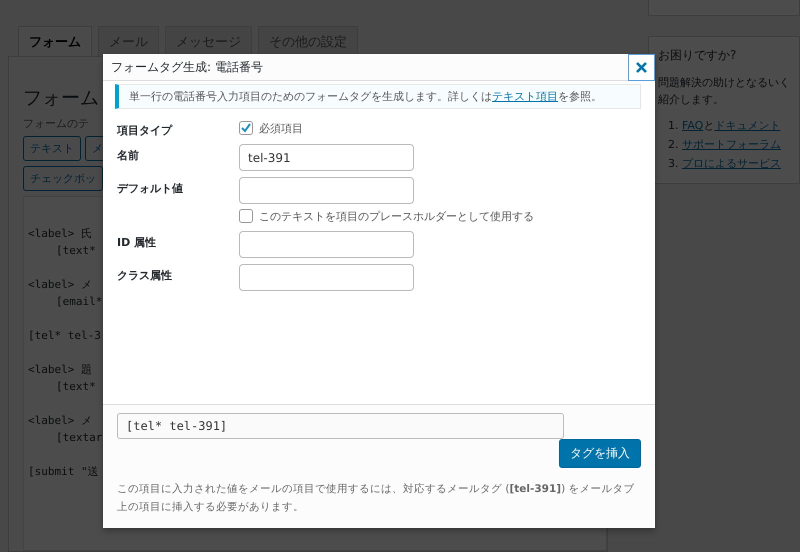 The width and height of the screenshot is (800, 552). I want to click on field-label: クラス属性, so click(144, 275).